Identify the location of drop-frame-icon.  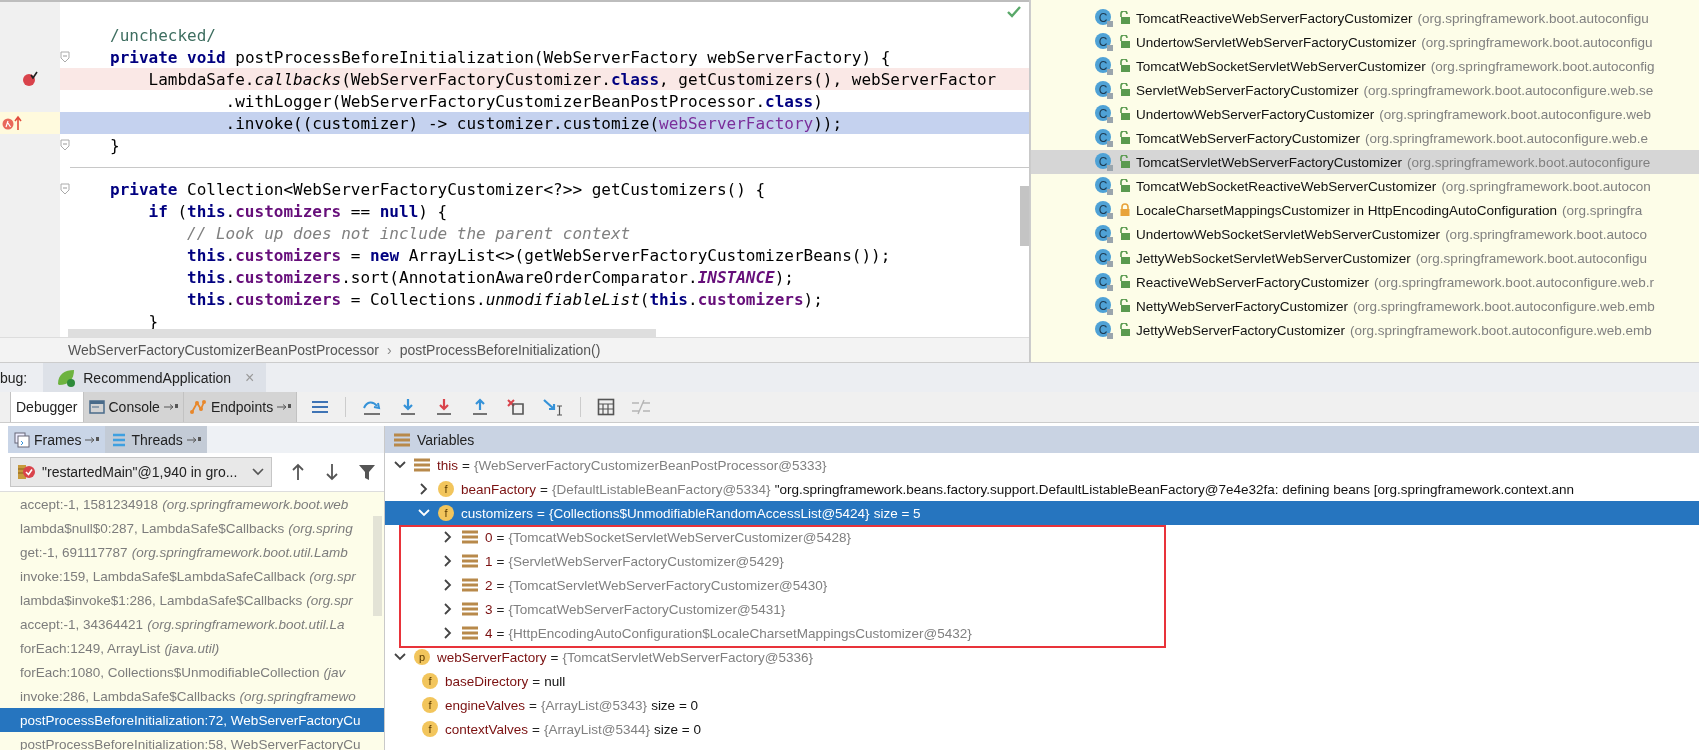
(516, 407).